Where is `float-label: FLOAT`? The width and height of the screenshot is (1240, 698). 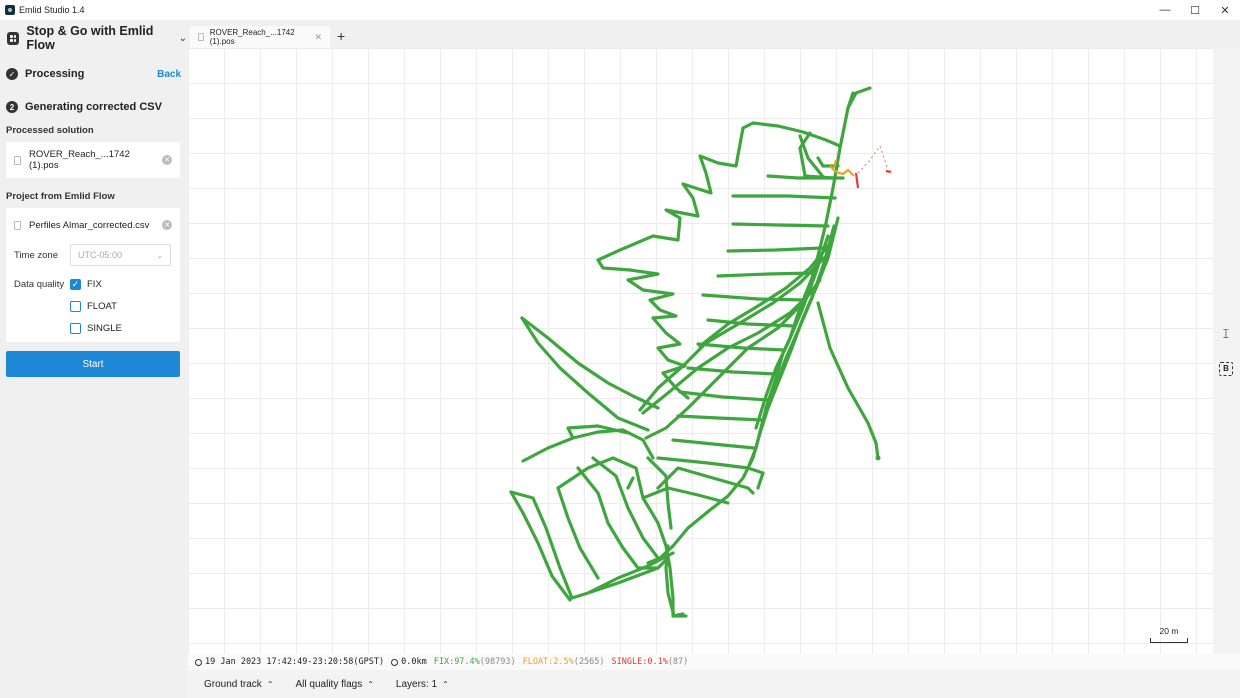
float-label: FLOAT is located at coordinates (102, 306).